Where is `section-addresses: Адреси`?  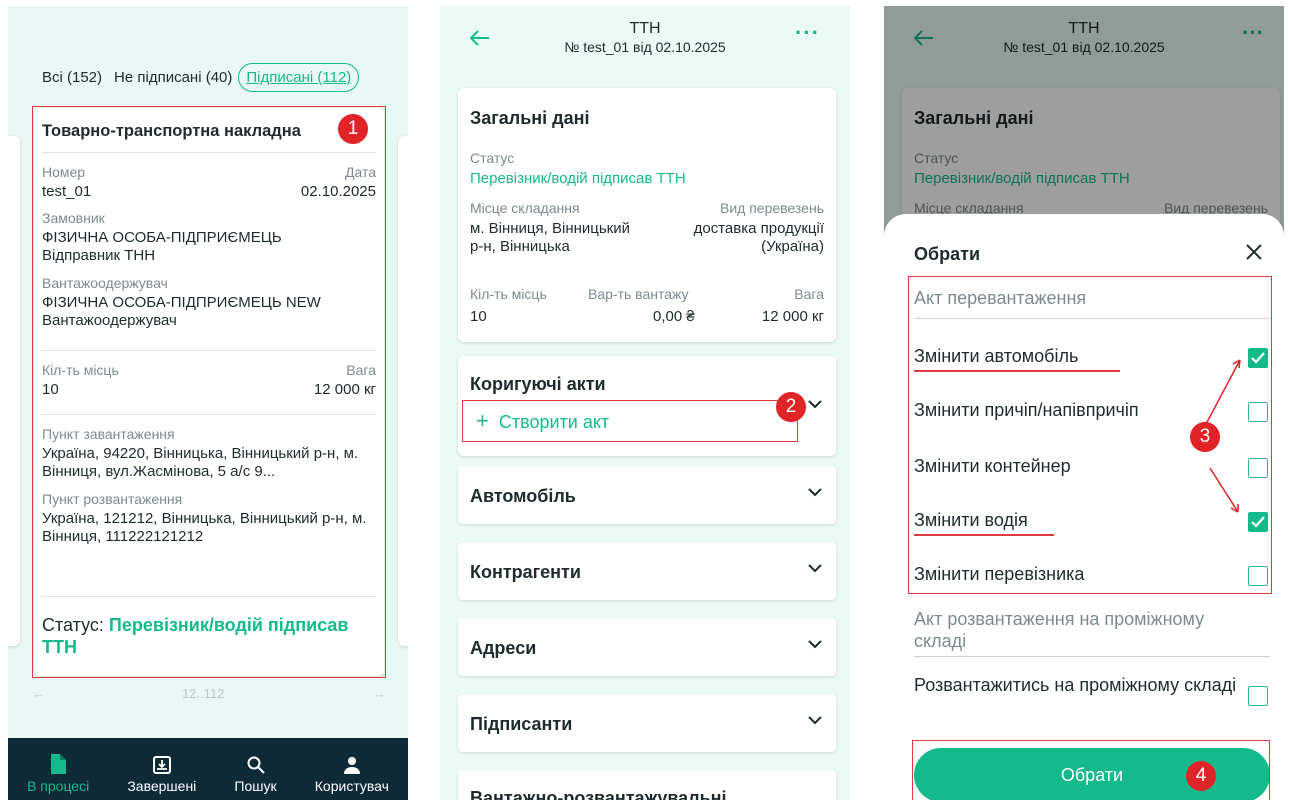 section-addresses: Адреси is located at coordinates (647, 647).